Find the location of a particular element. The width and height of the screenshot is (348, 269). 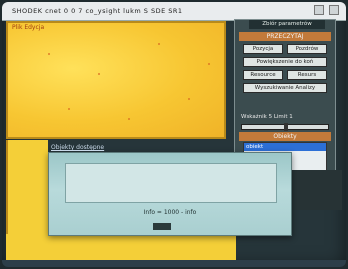

minimize-icon is located at coordinates (319, 10).